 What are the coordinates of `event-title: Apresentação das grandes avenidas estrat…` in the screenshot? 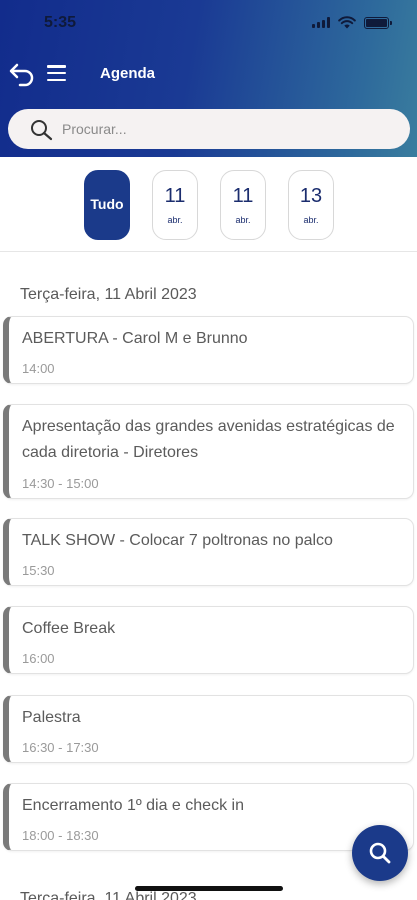 It's located at (208, 439).